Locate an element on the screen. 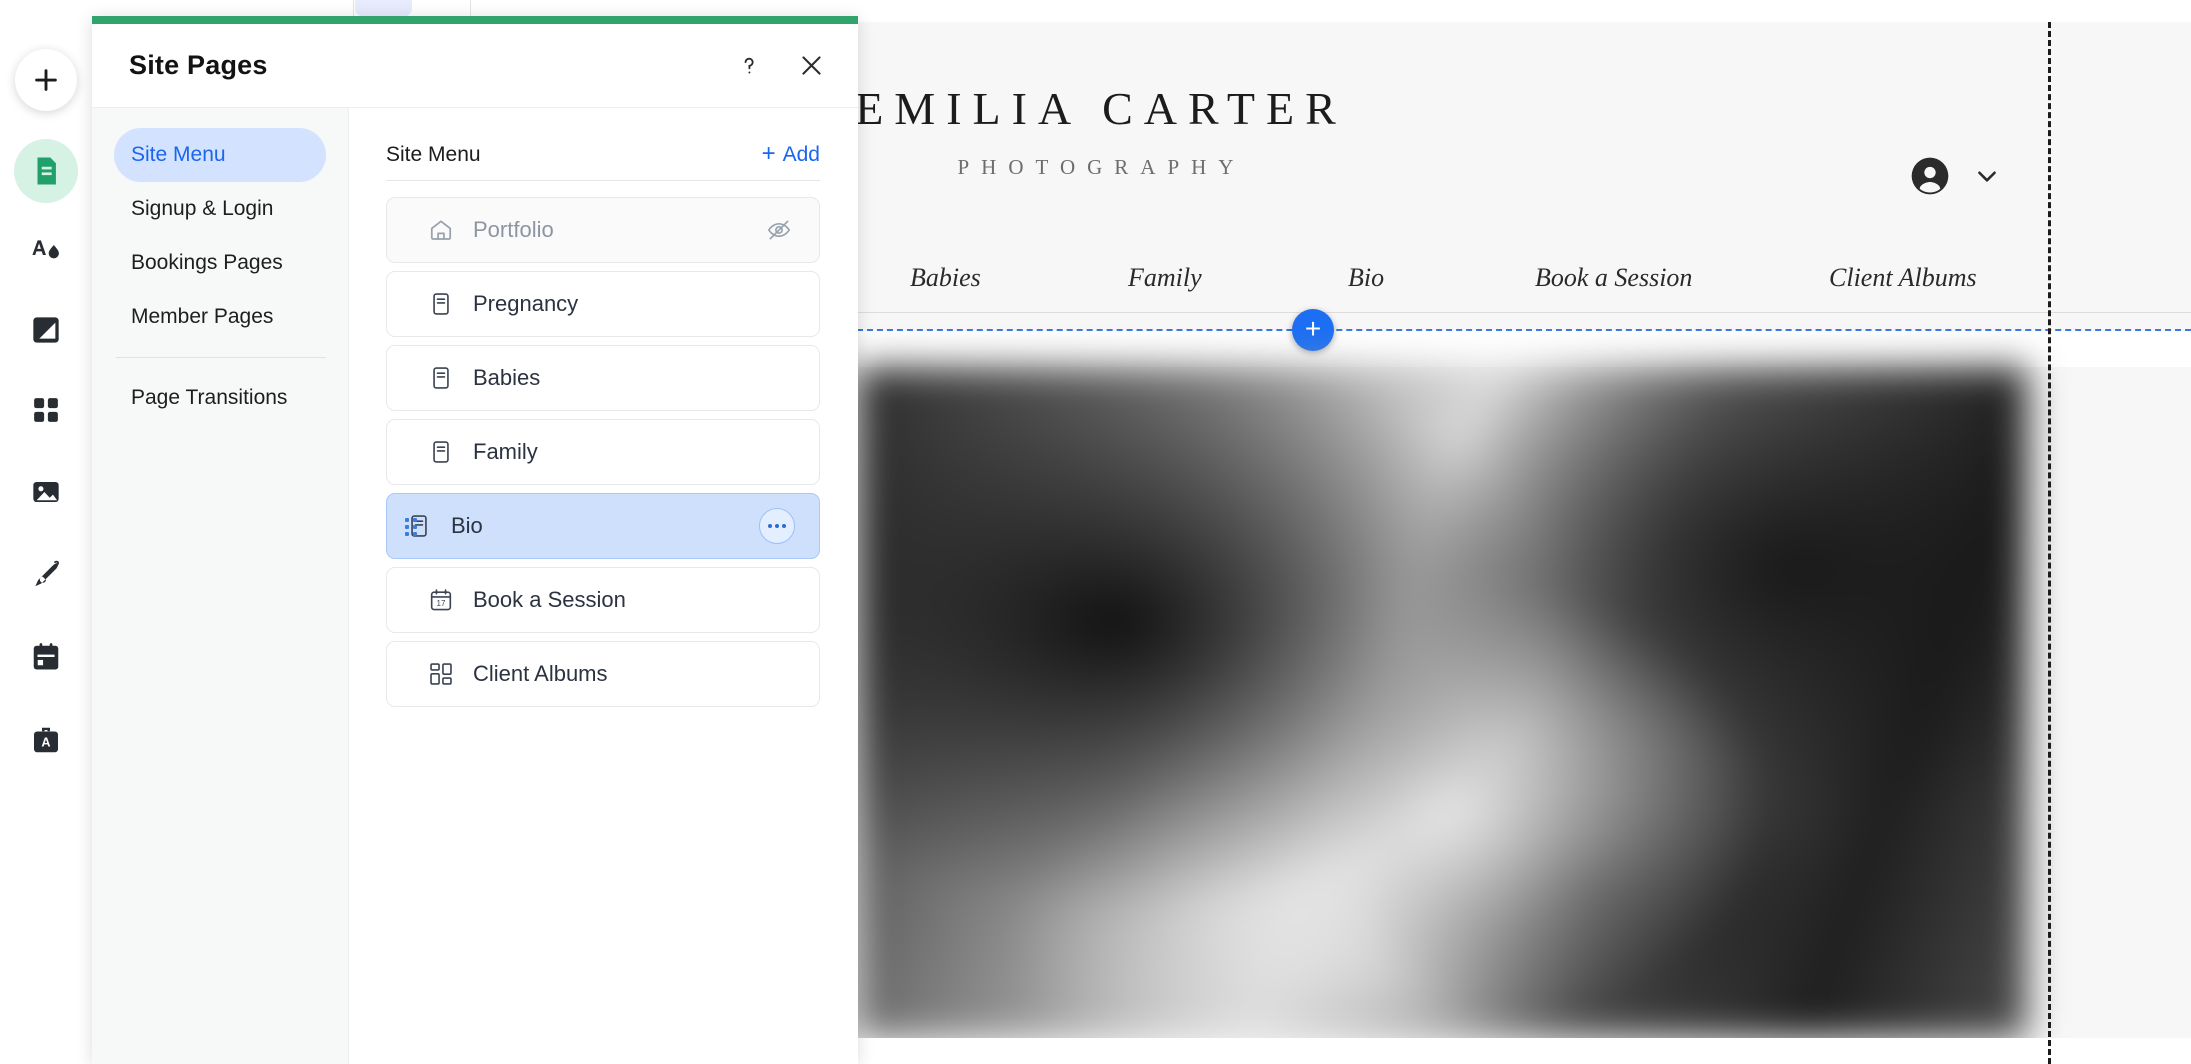 This screenshot has height=1064, width=2191. list-item-label: Babies is located at coordinates (507, 377).